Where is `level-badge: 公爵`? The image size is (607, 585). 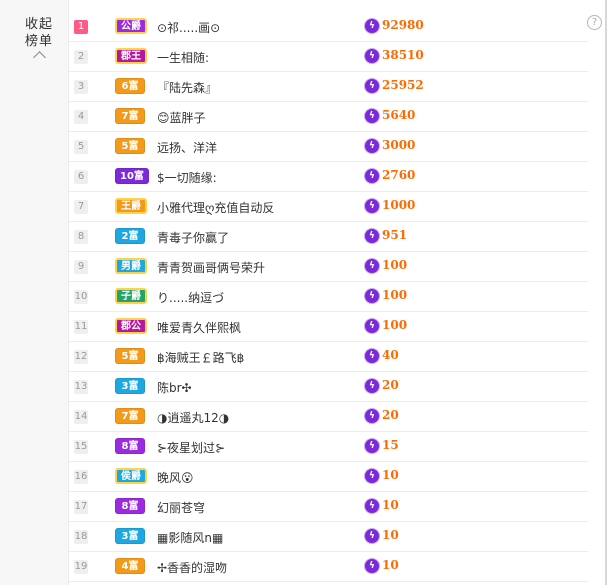 level-badge: 公爵 is located at coordinates (131, 26).